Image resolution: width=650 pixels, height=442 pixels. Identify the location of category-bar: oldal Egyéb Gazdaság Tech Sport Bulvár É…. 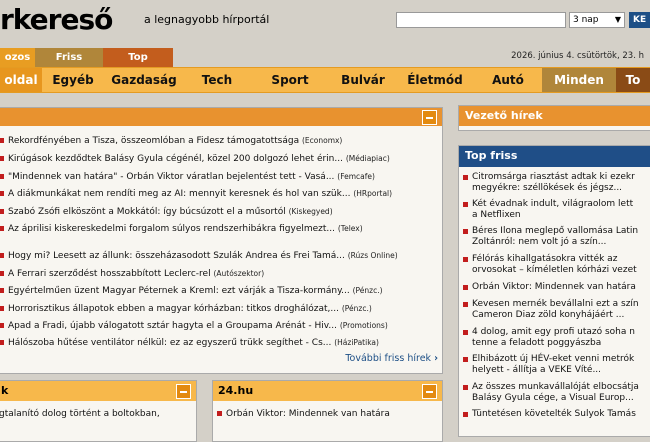
(325, 80).